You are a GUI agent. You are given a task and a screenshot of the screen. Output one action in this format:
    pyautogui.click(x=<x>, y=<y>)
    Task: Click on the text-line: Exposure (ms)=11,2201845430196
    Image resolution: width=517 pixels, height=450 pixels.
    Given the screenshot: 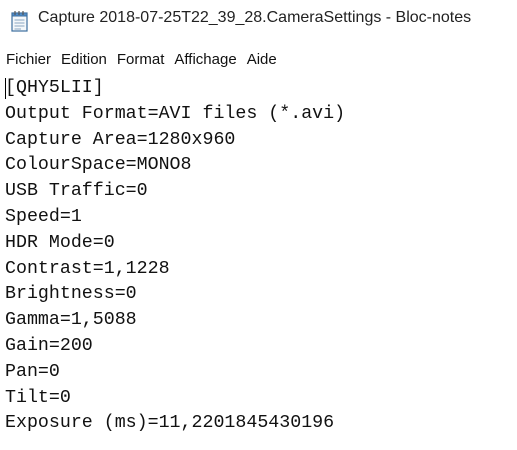 What is the action you would take?
    pyautogui.click(x=170, y=423)
    